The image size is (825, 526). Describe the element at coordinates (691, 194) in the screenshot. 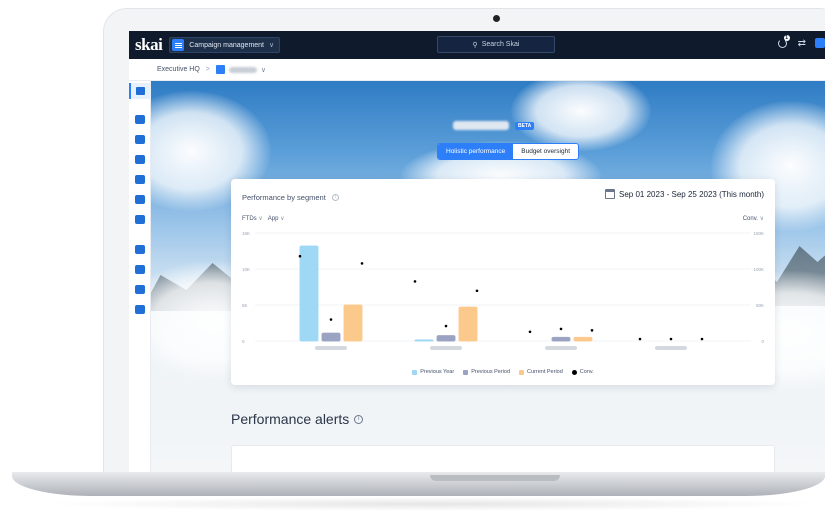

I see `date-range-text: Sep 01 2023 - Sep 25 2023 (This month)` at that location.